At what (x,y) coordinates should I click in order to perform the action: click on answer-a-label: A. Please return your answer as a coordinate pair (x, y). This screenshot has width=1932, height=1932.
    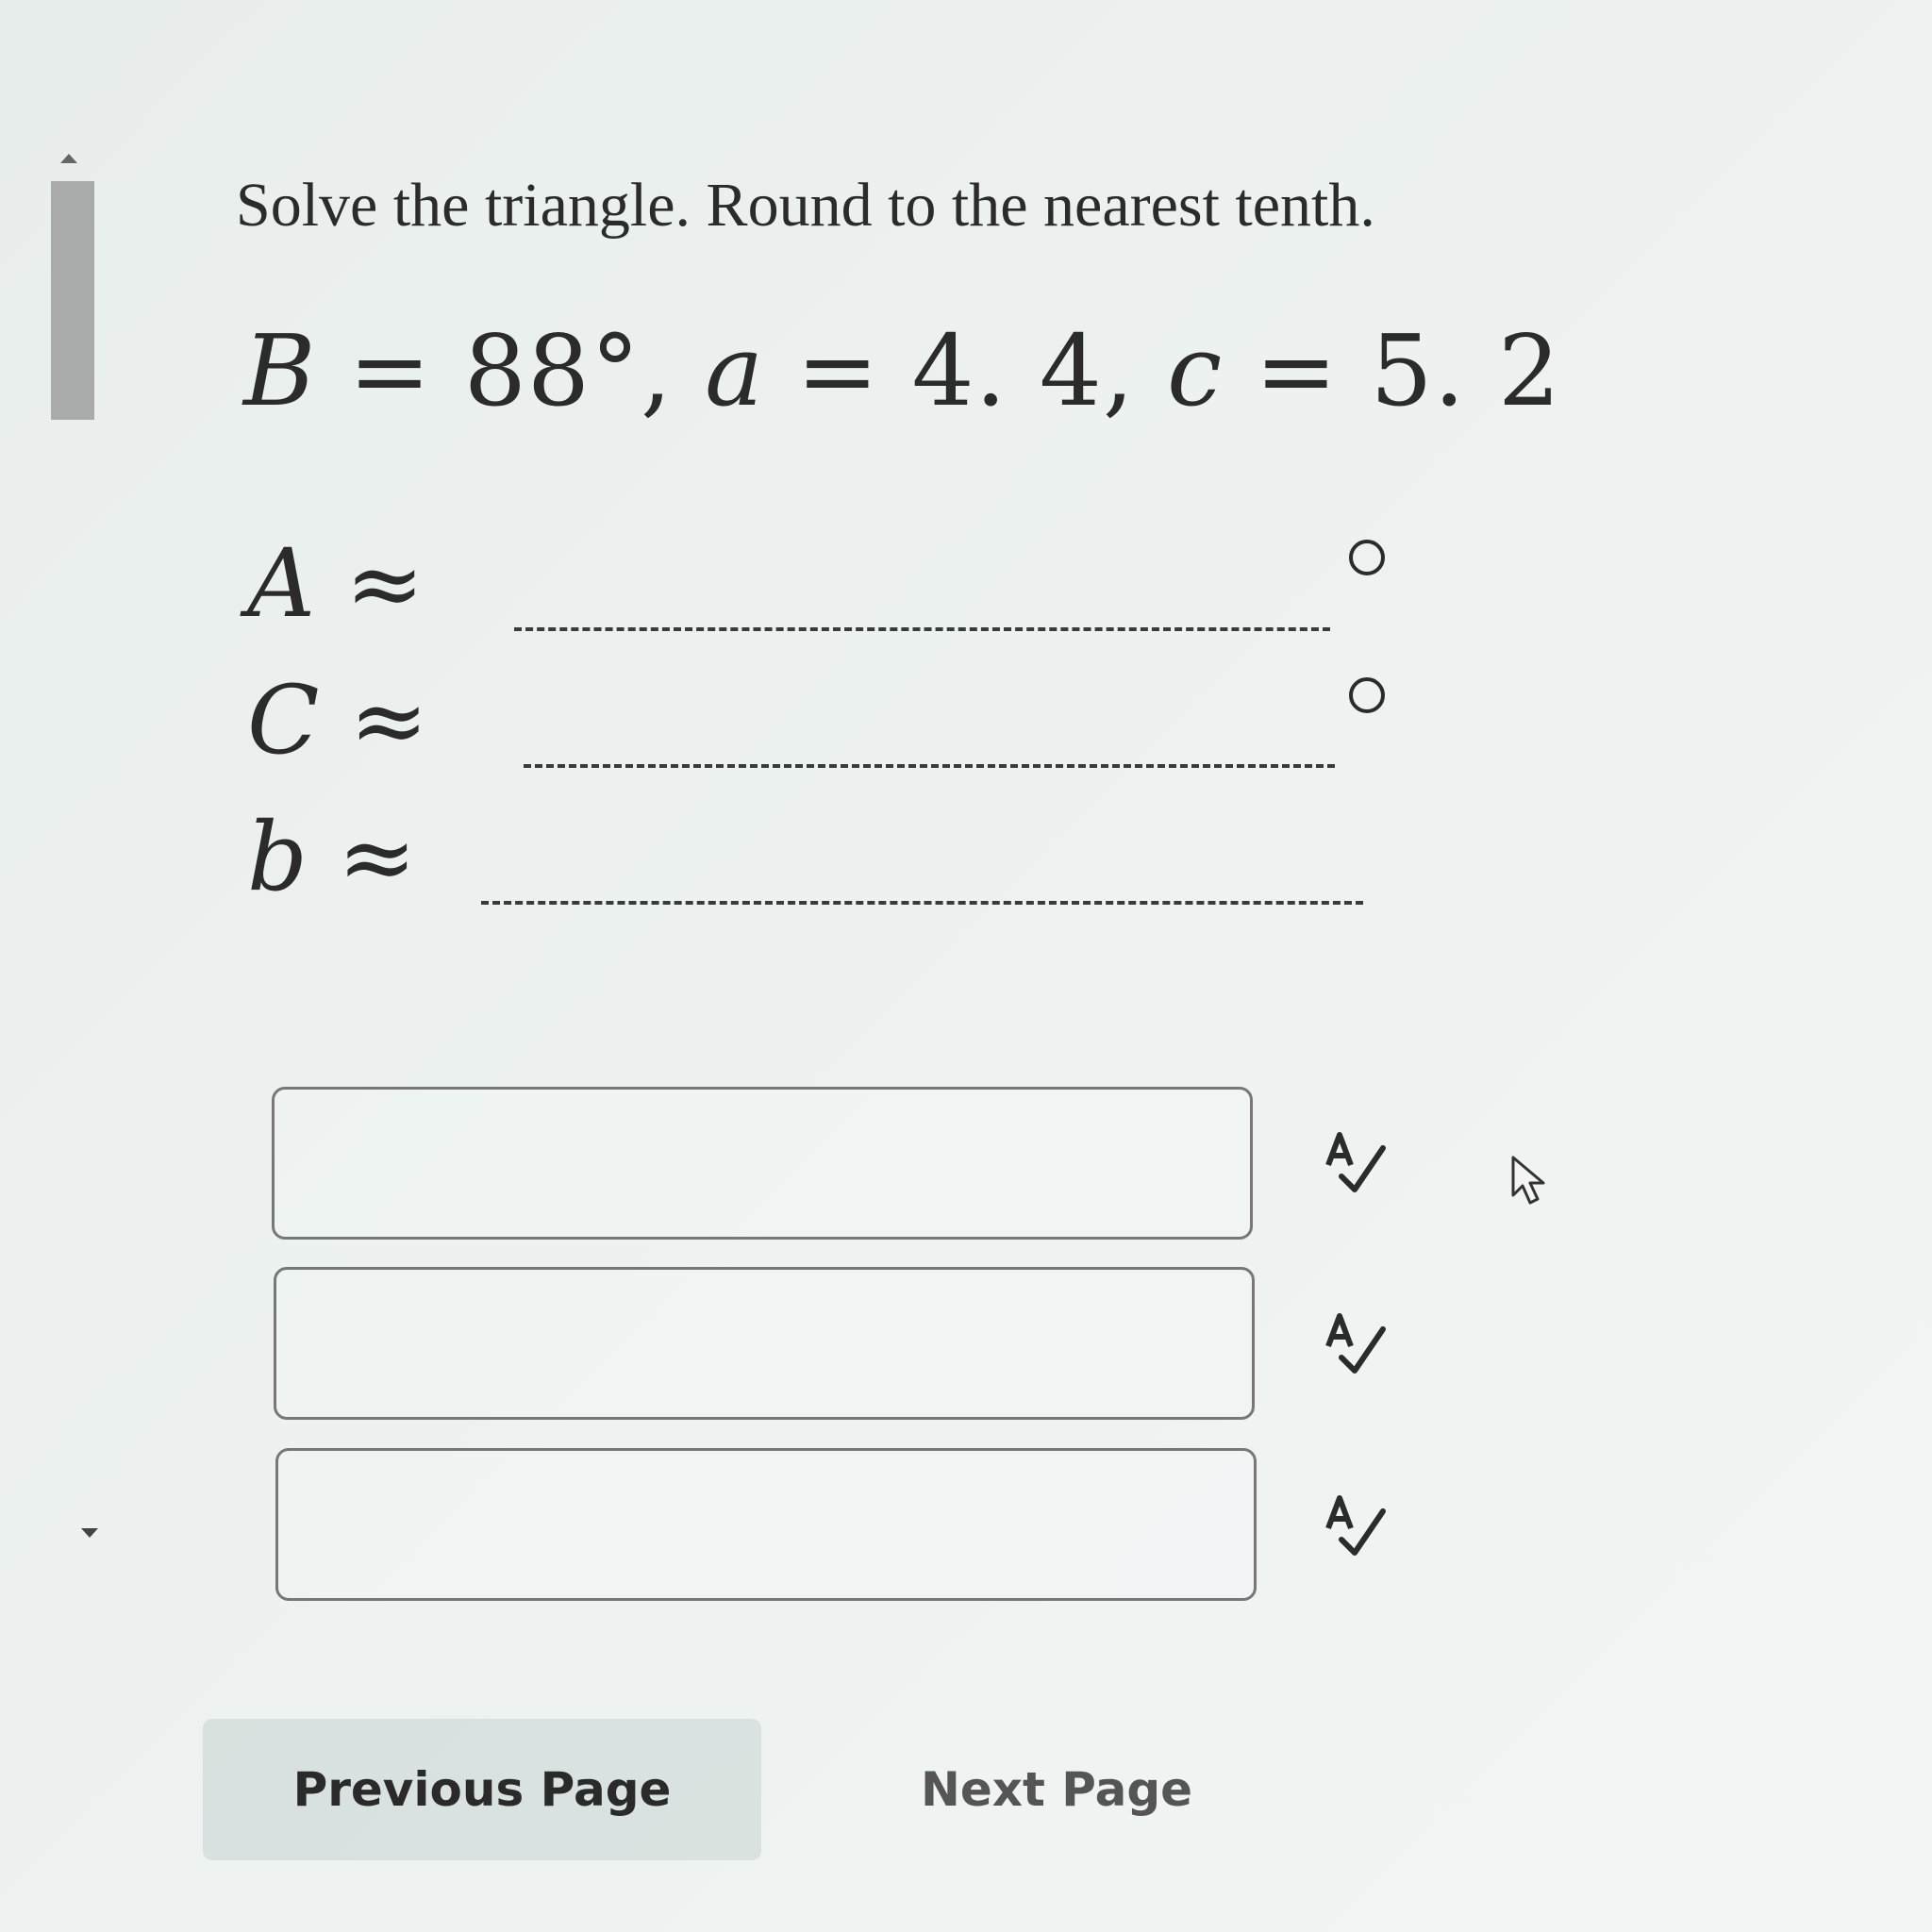
    Looking at the image, I should click on (282, 583).